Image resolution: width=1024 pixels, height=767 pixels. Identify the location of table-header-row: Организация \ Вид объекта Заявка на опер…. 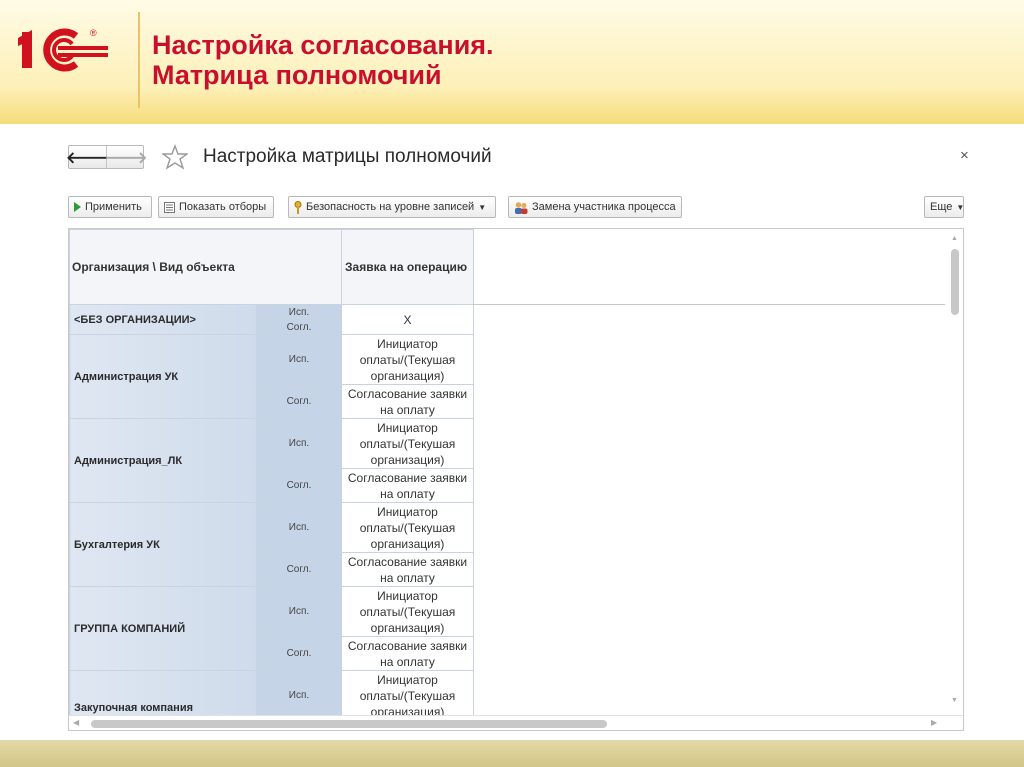
(271, 267).